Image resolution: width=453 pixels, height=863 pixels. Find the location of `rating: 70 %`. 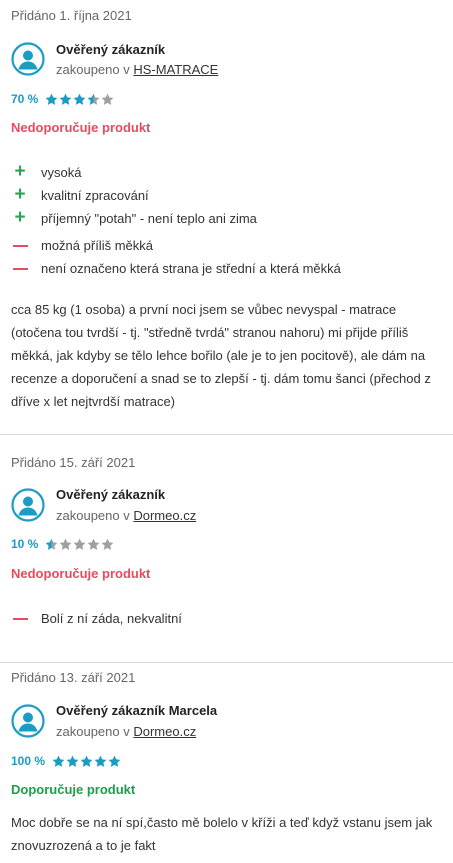

rating: 70 % is located at coordinates (62, 99).